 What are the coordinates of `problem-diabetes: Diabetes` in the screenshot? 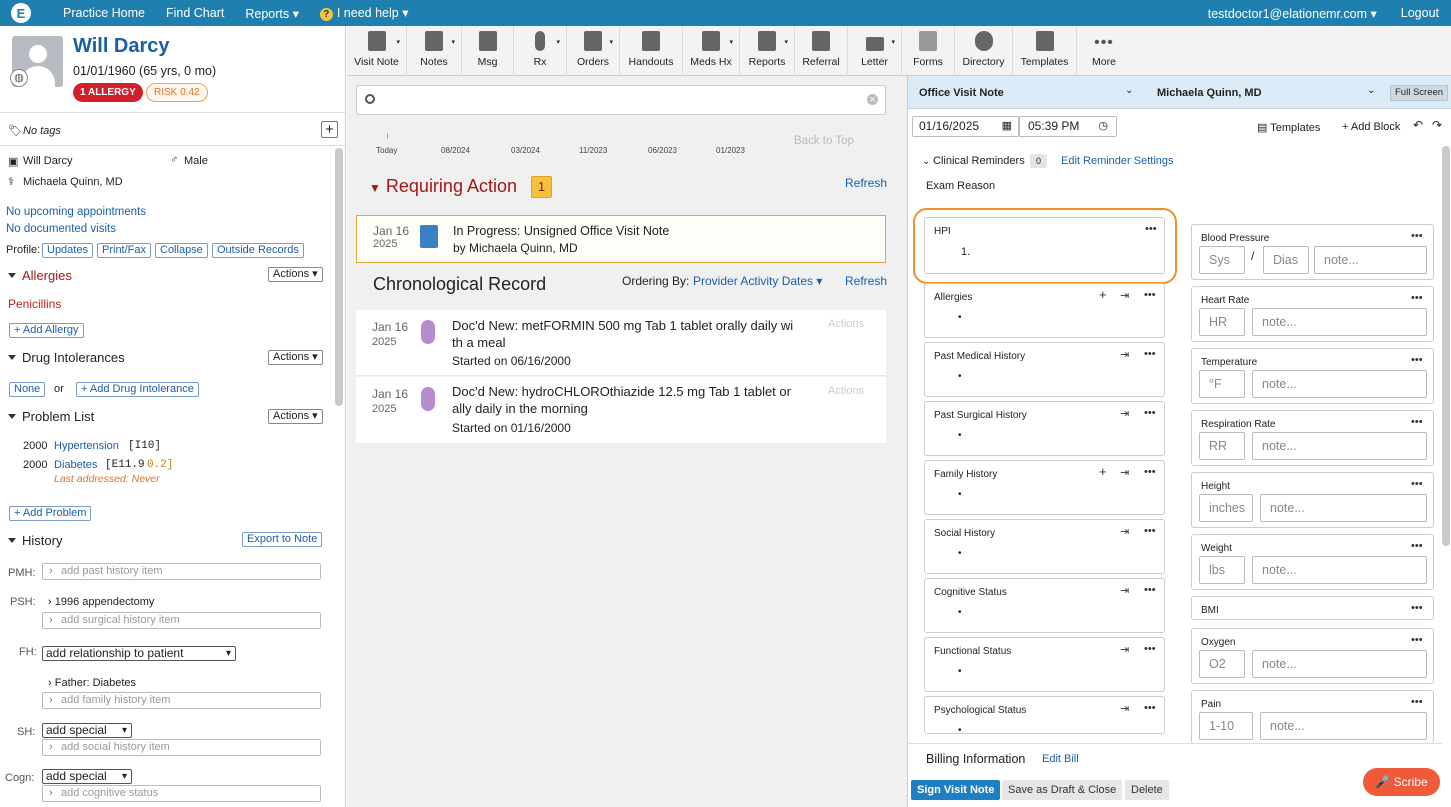 It's located at (75, 465).